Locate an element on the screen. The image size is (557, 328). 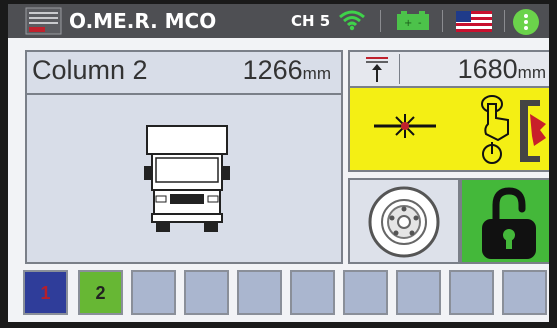
wifi-icon is located at coordinates (352, 20).